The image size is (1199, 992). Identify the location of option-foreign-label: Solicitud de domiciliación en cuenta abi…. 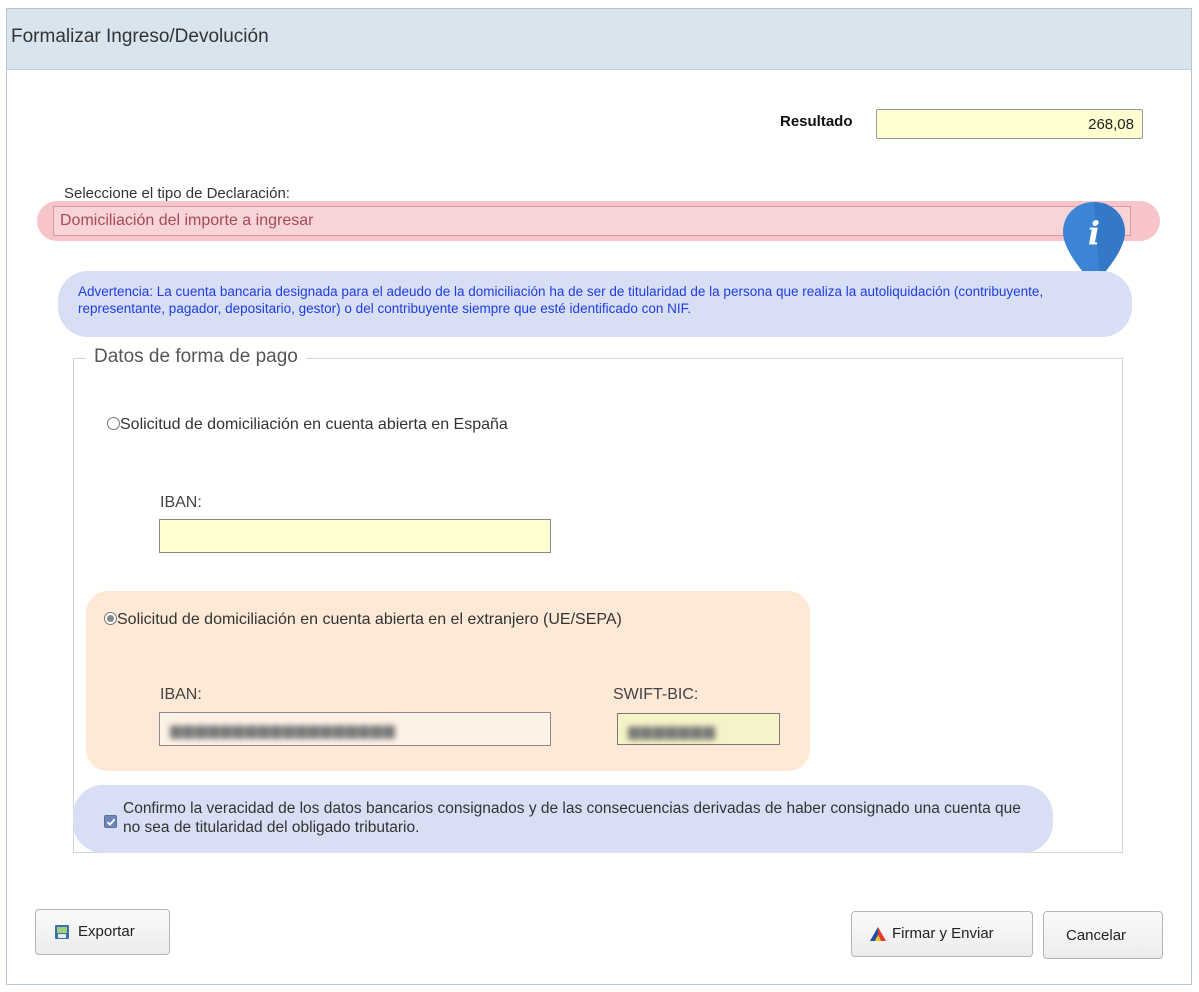
(369, 619).